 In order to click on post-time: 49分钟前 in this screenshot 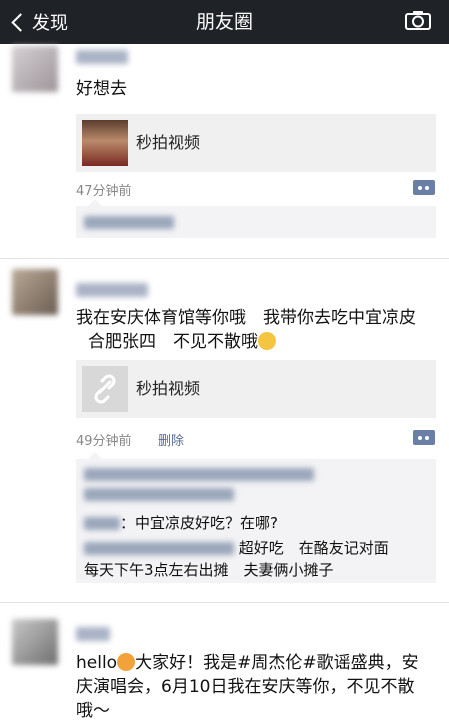, I will do `click(104, 441)`.